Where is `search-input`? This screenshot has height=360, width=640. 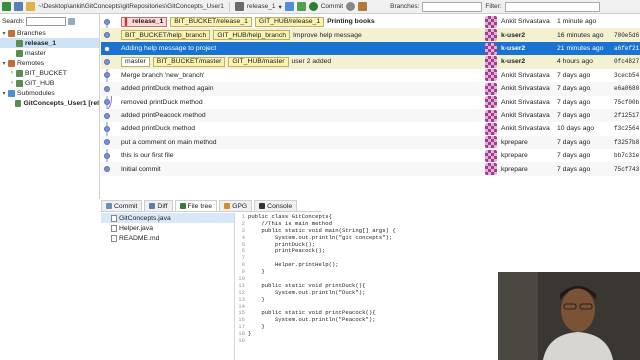 search-input is located at coordinates (46, 21).